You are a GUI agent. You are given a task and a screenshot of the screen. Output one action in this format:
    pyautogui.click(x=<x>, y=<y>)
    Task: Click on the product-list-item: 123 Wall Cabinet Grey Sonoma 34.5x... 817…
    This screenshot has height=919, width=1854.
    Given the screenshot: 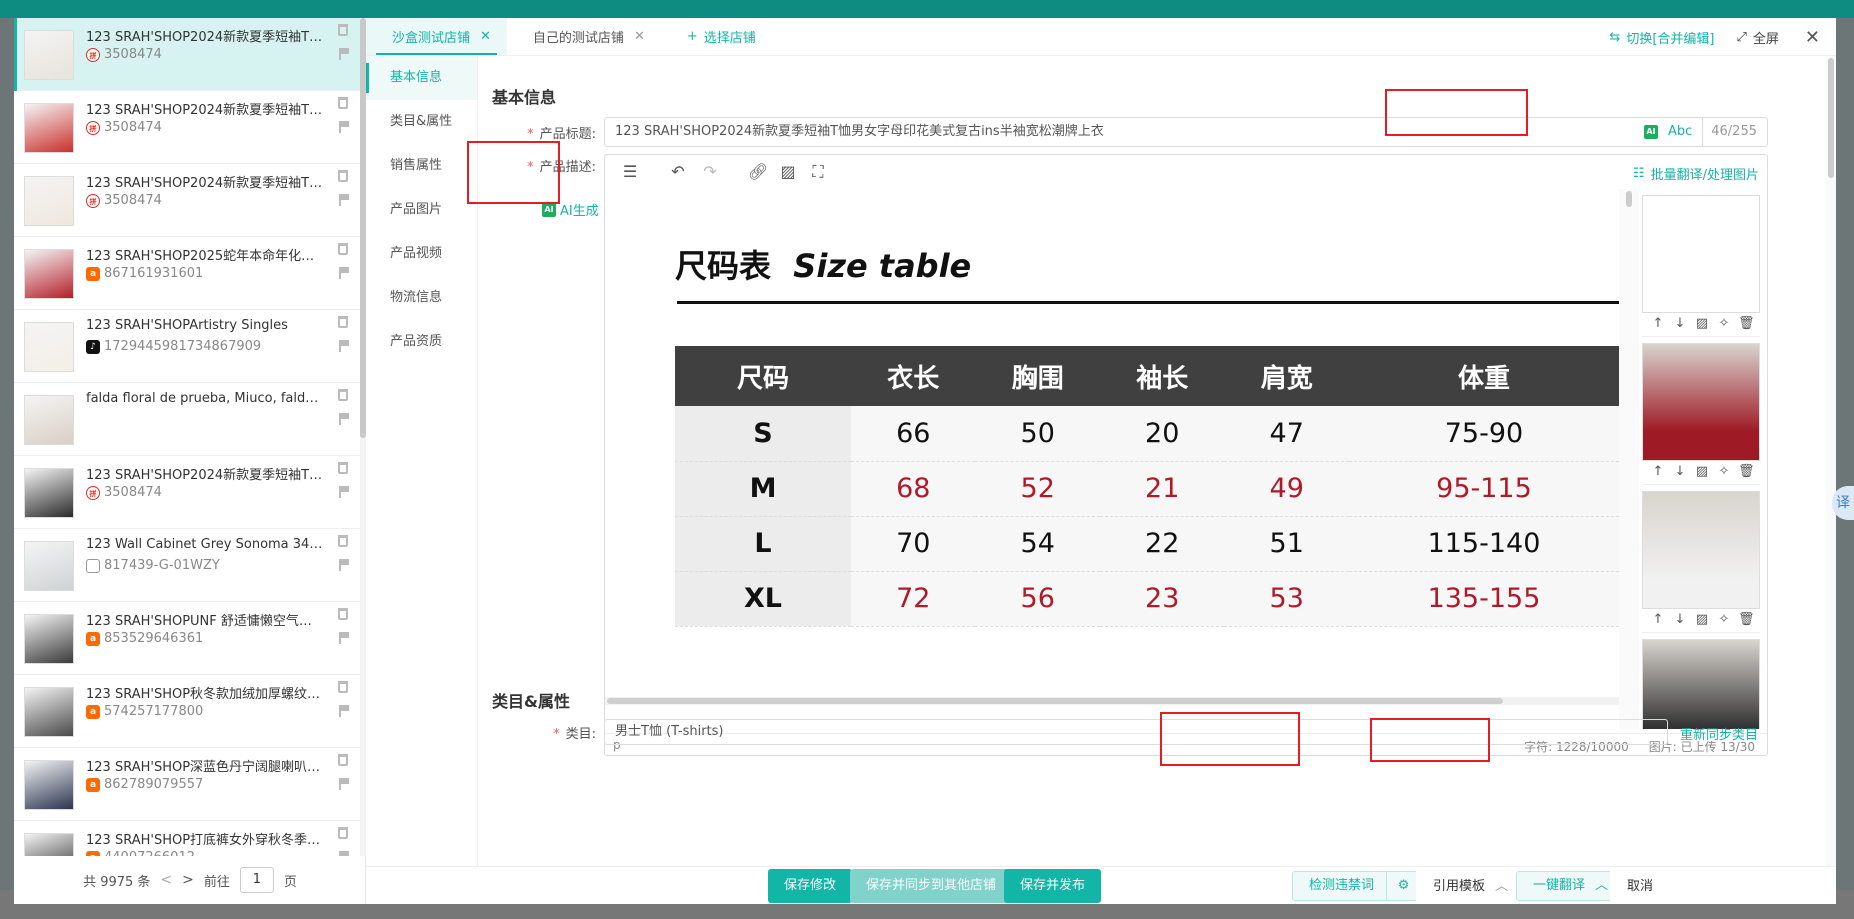 What is the action you would take?
    pyautogui.click(x=187, y=565)
    